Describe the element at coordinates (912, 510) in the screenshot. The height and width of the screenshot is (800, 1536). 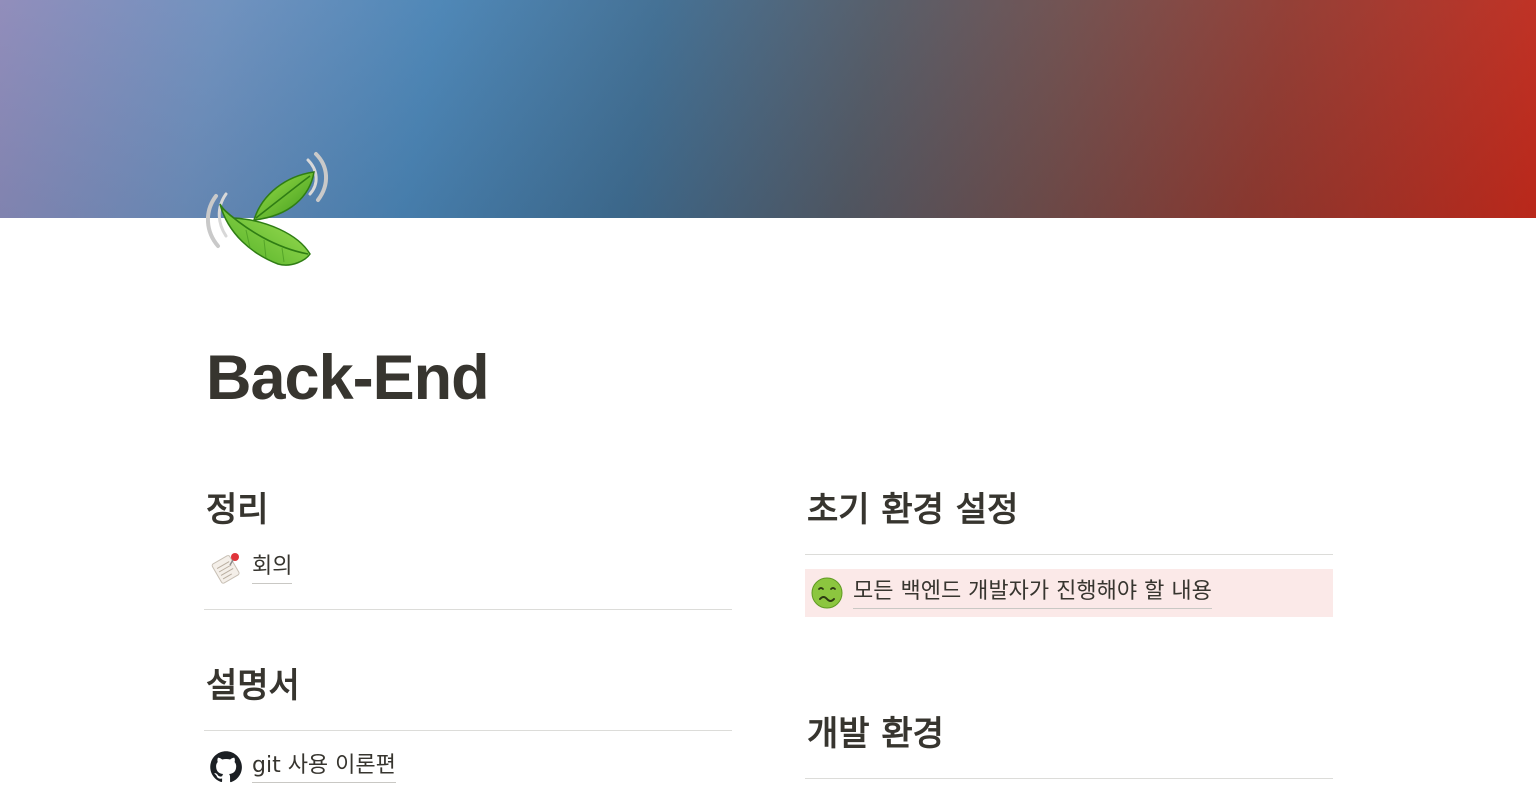
I see `section-heading: 초기 환경 설정` at that location.